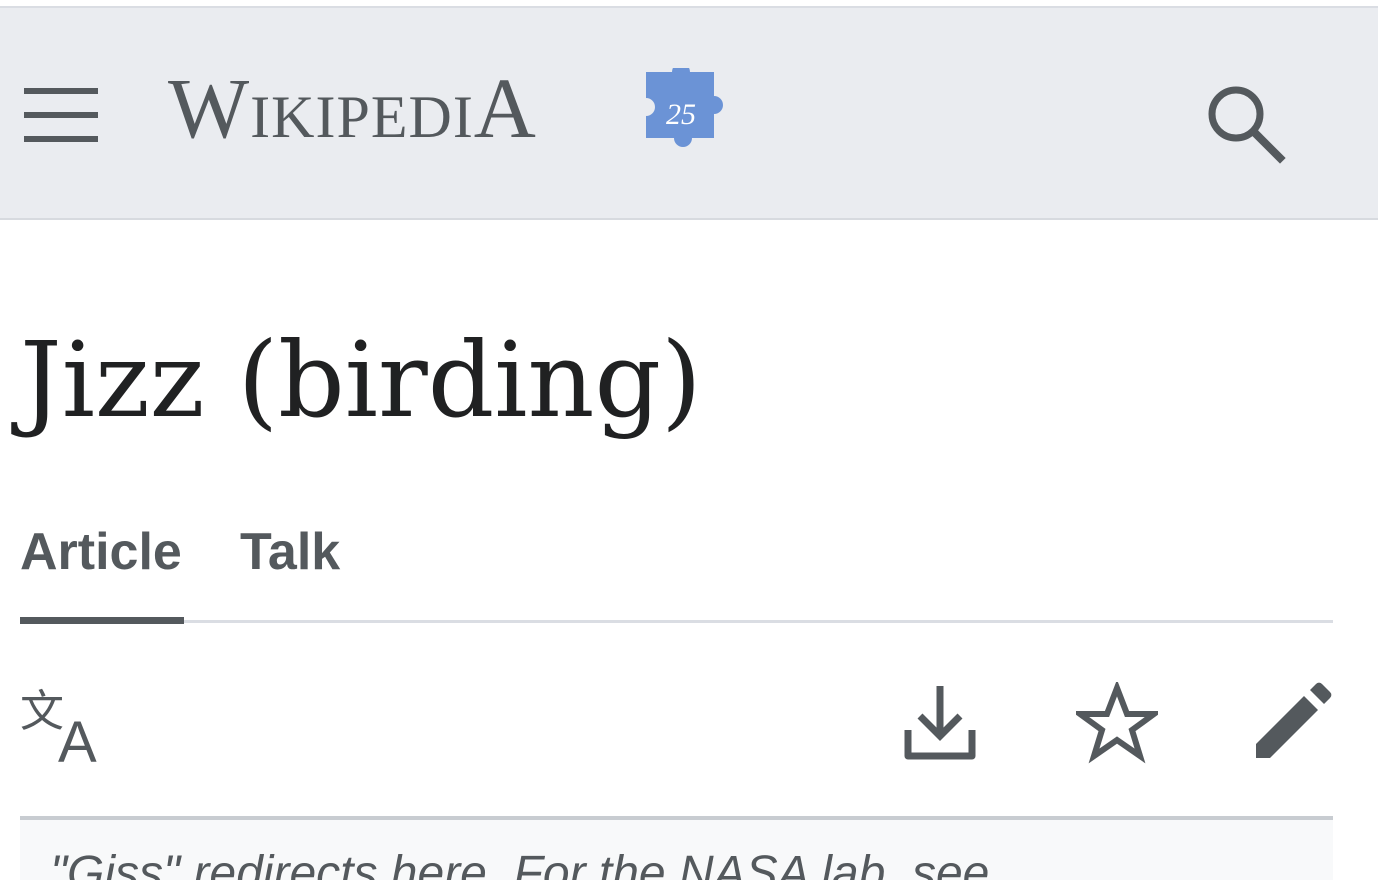 Image resolution: width=1378 pixels, height=880 pixels. I want to click on wikipedia-wordmark: WIKIPEDIA, so click(352, 108).